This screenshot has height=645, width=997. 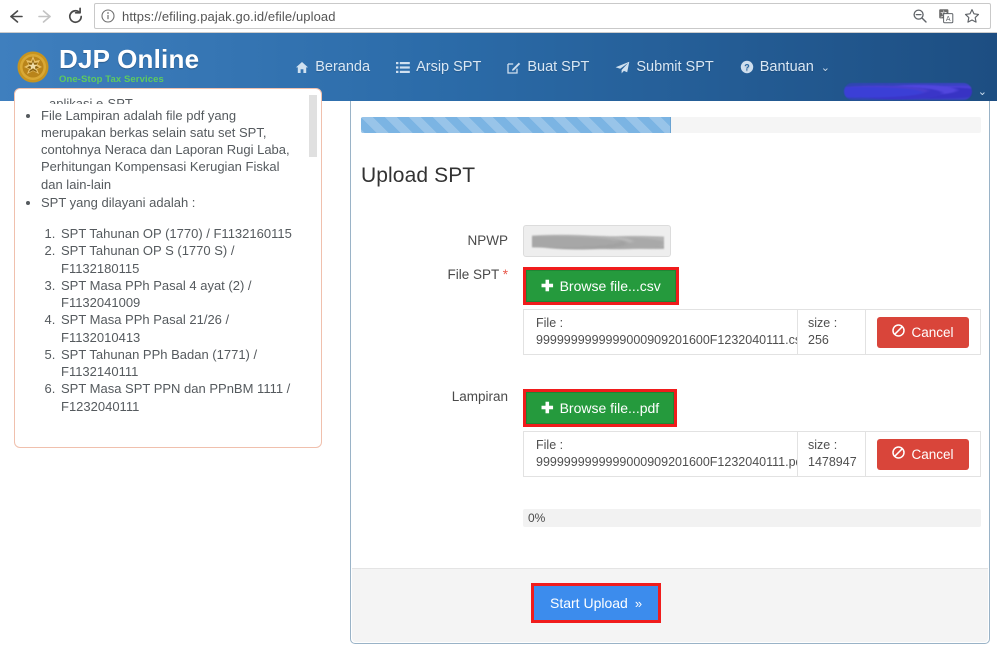 I want to click on nav-label: Bantuan, so click(x=786, y=67).